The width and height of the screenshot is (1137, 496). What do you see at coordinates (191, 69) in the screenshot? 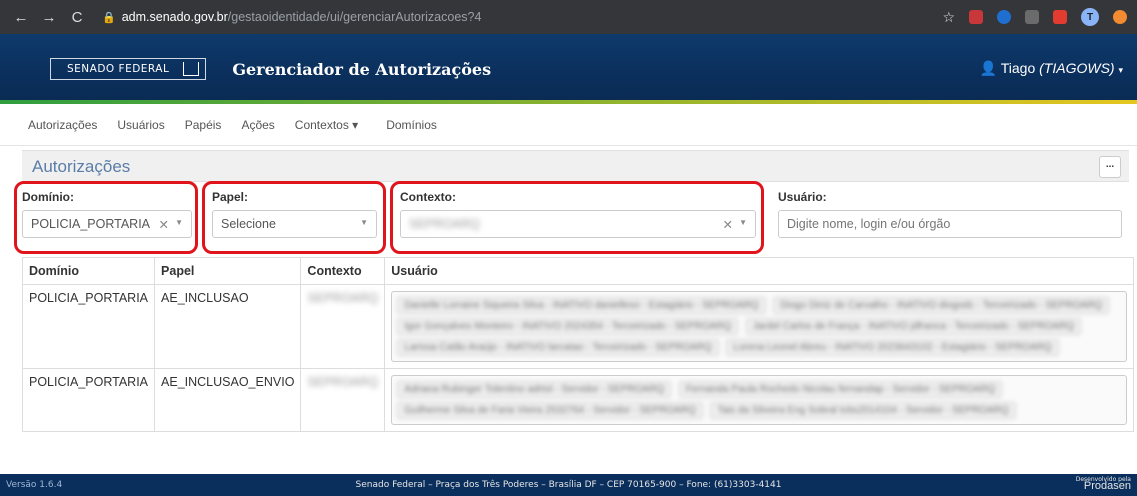
I see `logo-mark-icon` at bounding box center [191, 69].